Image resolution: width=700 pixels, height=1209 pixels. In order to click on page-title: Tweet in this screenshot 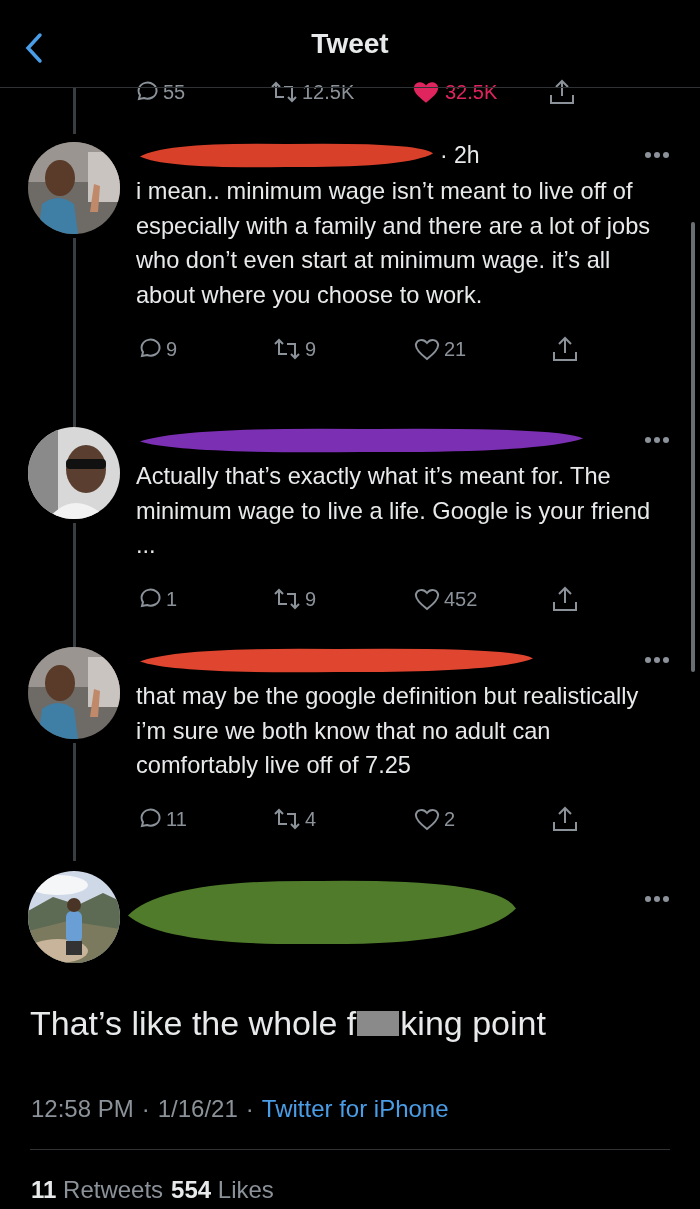, I will do `click(350, 43)`.